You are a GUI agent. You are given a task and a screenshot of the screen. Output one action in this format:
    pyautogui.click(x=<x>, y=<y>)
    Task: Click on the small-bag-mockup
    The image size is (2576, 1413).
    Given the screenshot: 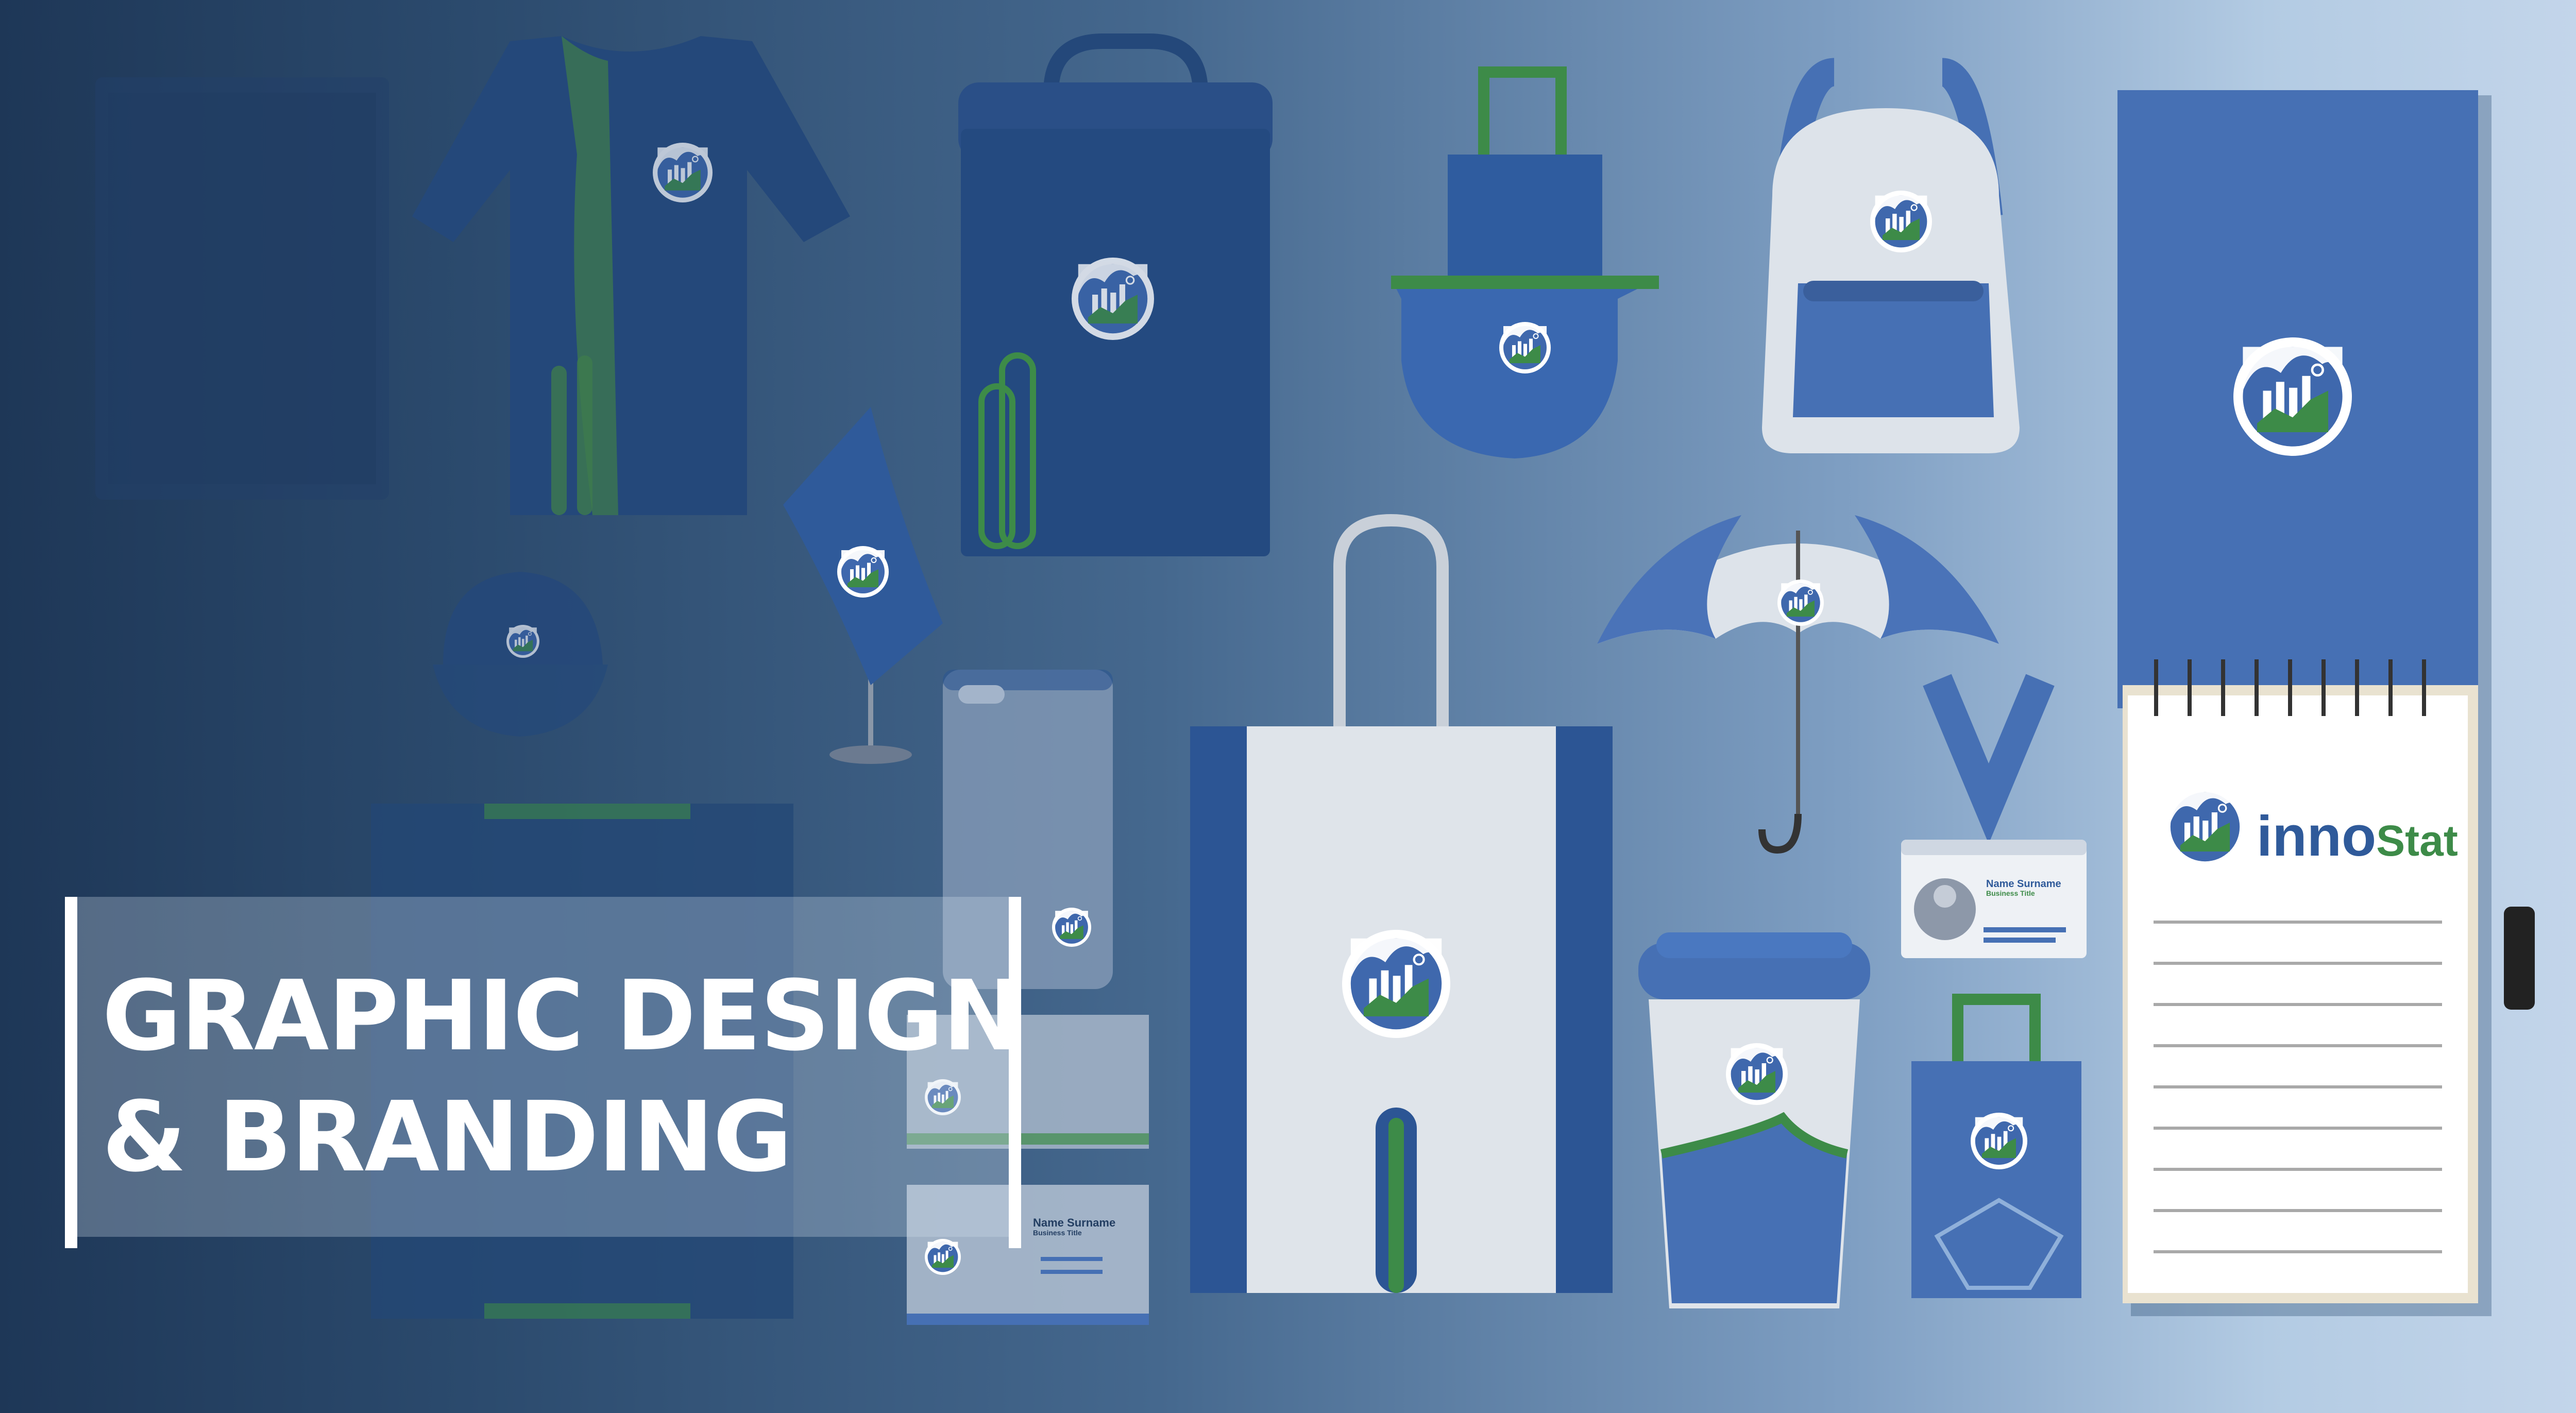 What is the action you would take?
    pyautogui.click(x=1996, y=1146)
    